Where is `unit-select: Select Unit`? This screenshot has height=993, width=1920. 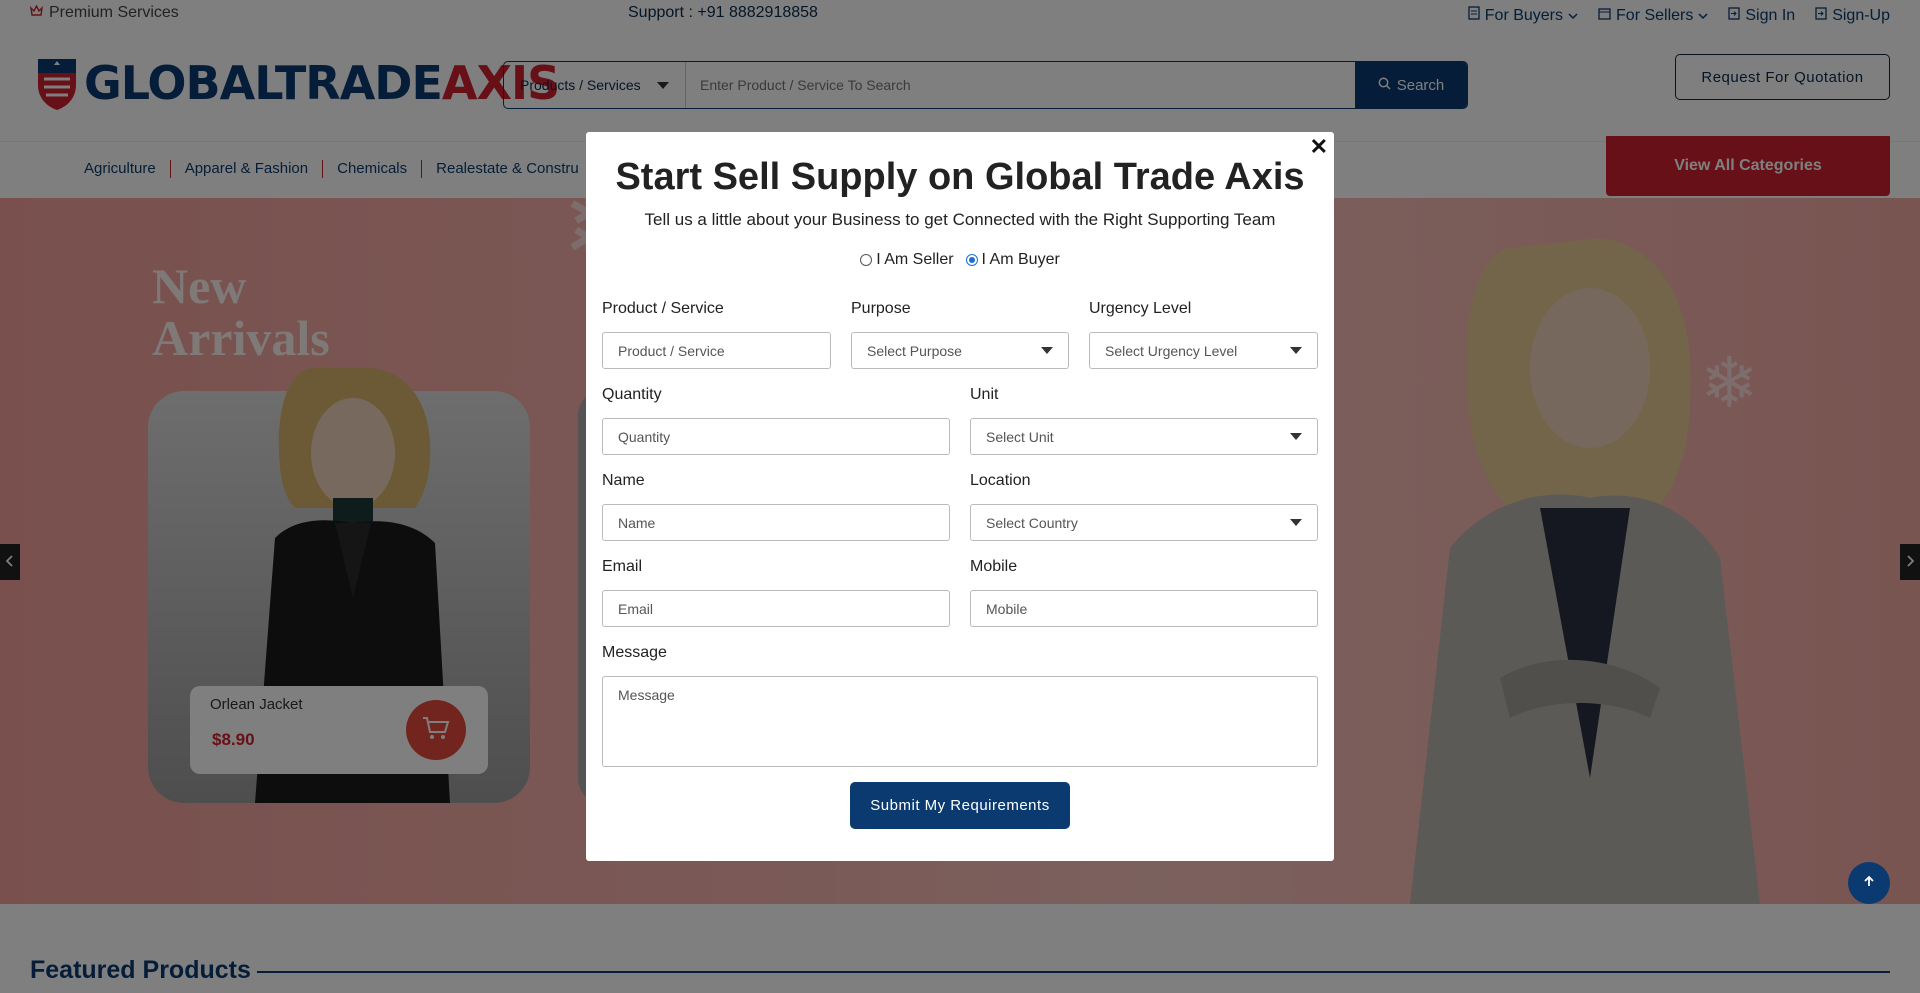 unit-select: Select Unit is located at coordinates (1144, 436).